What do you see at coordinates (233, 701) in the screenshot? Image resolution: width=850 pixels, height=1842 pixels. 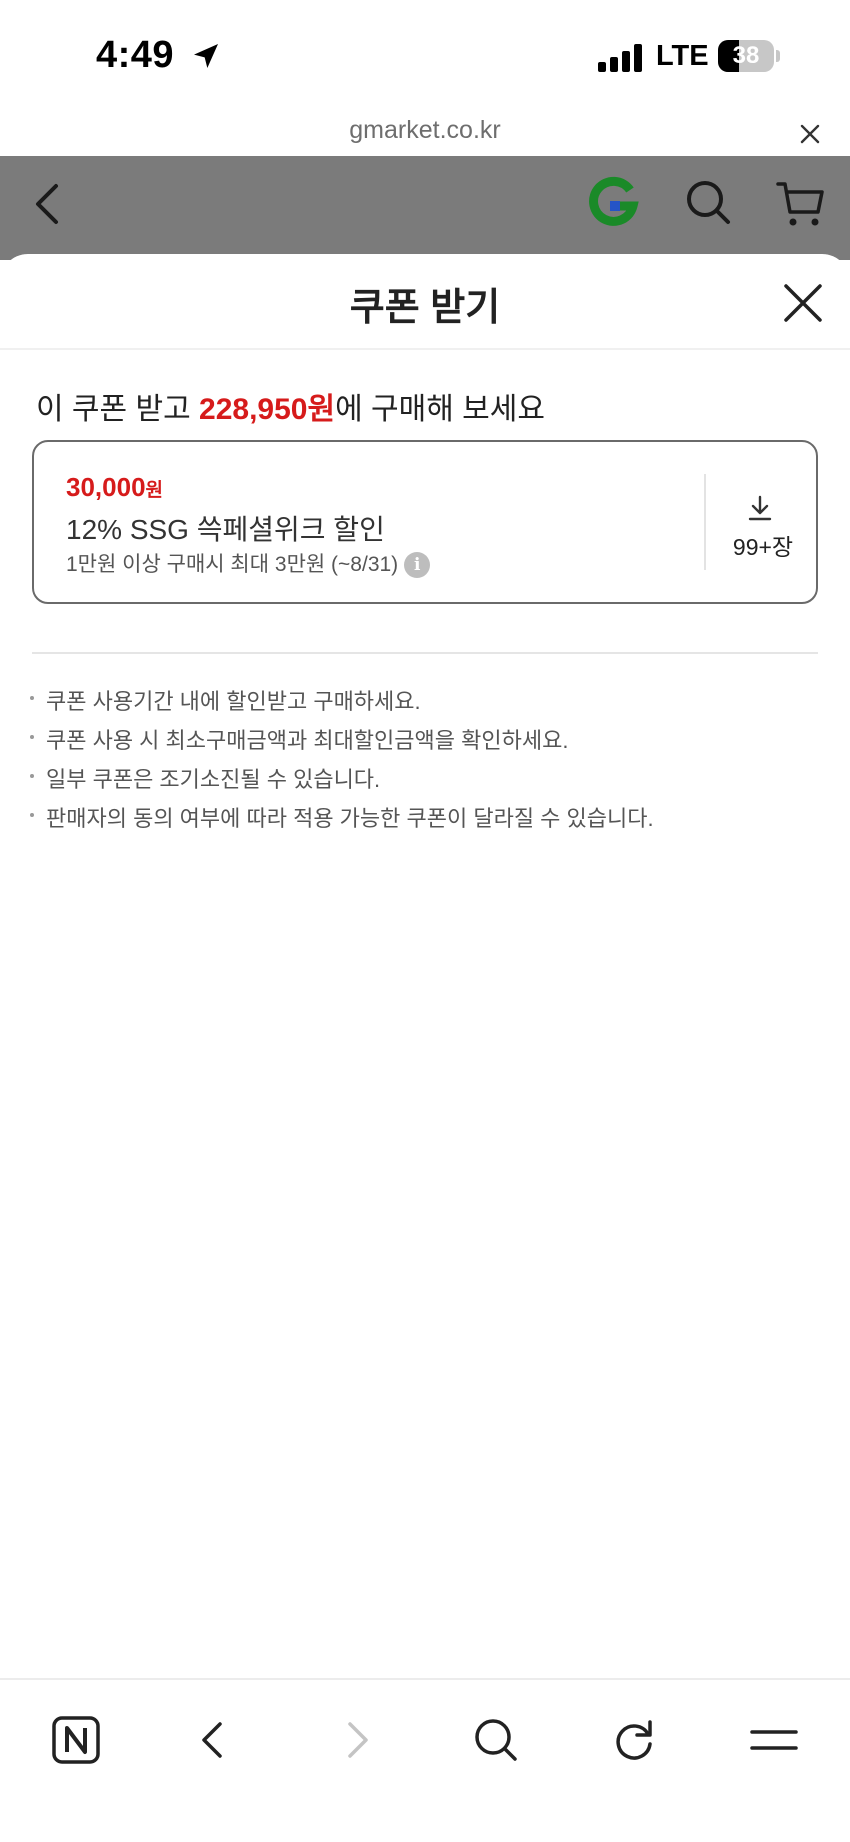 I see `notice-text: 쿠폰 사용기간 내에 할인받고 구매하세요.` at bounding box center [233, 701].